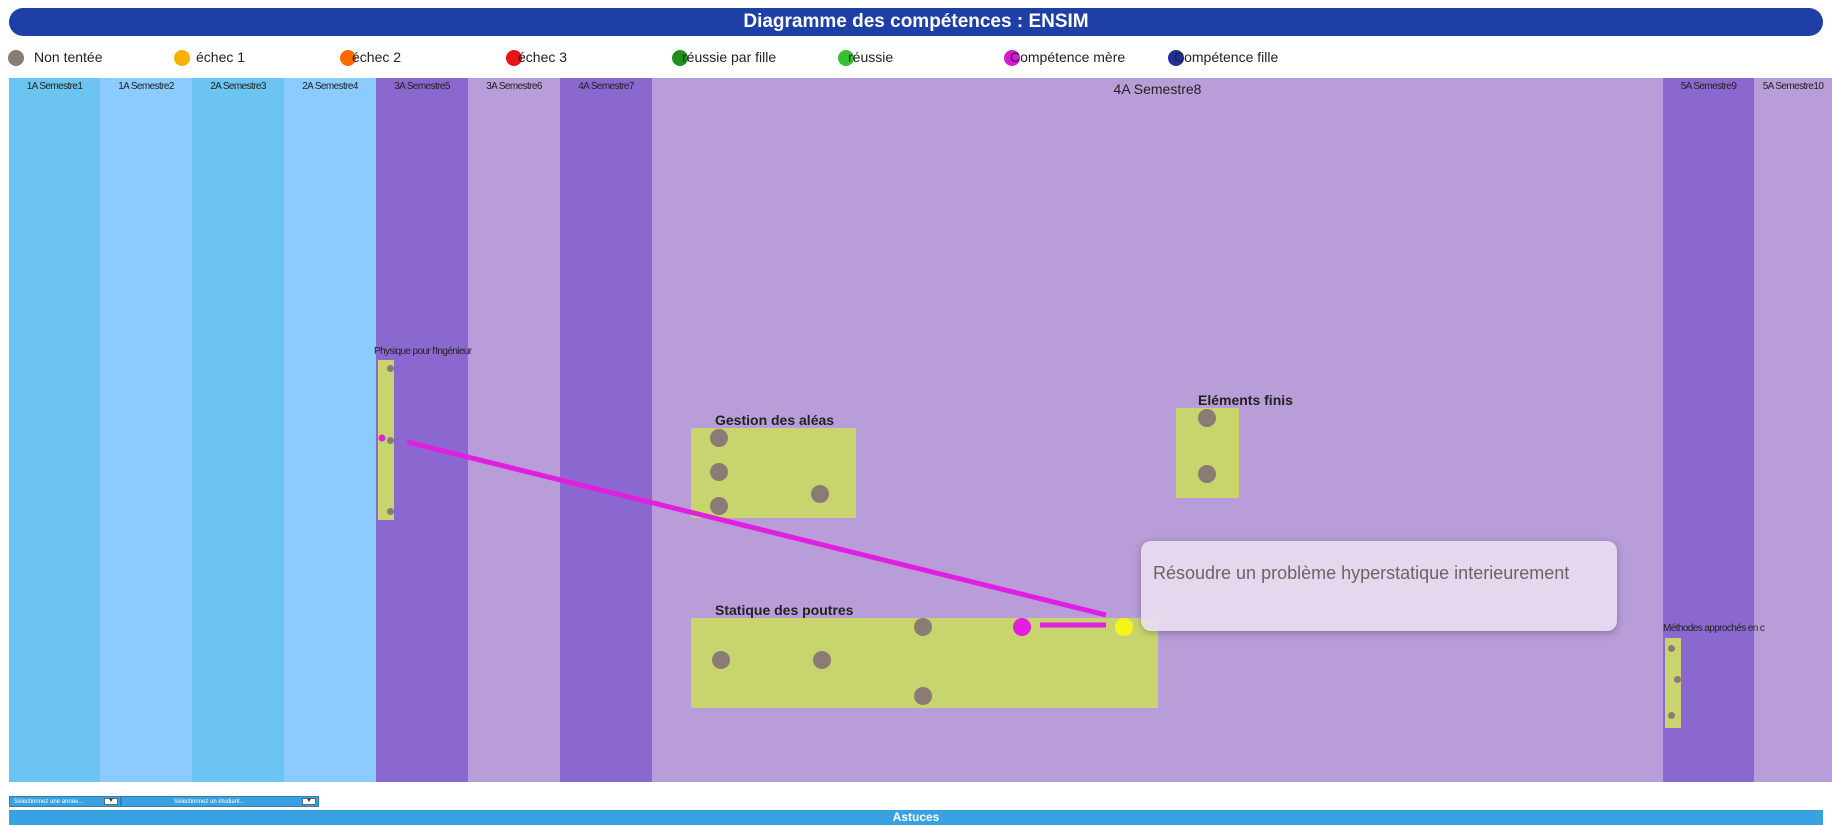  I want to click on skill-title-methodes: Méthodes approchés en c, so click(1714, 628).